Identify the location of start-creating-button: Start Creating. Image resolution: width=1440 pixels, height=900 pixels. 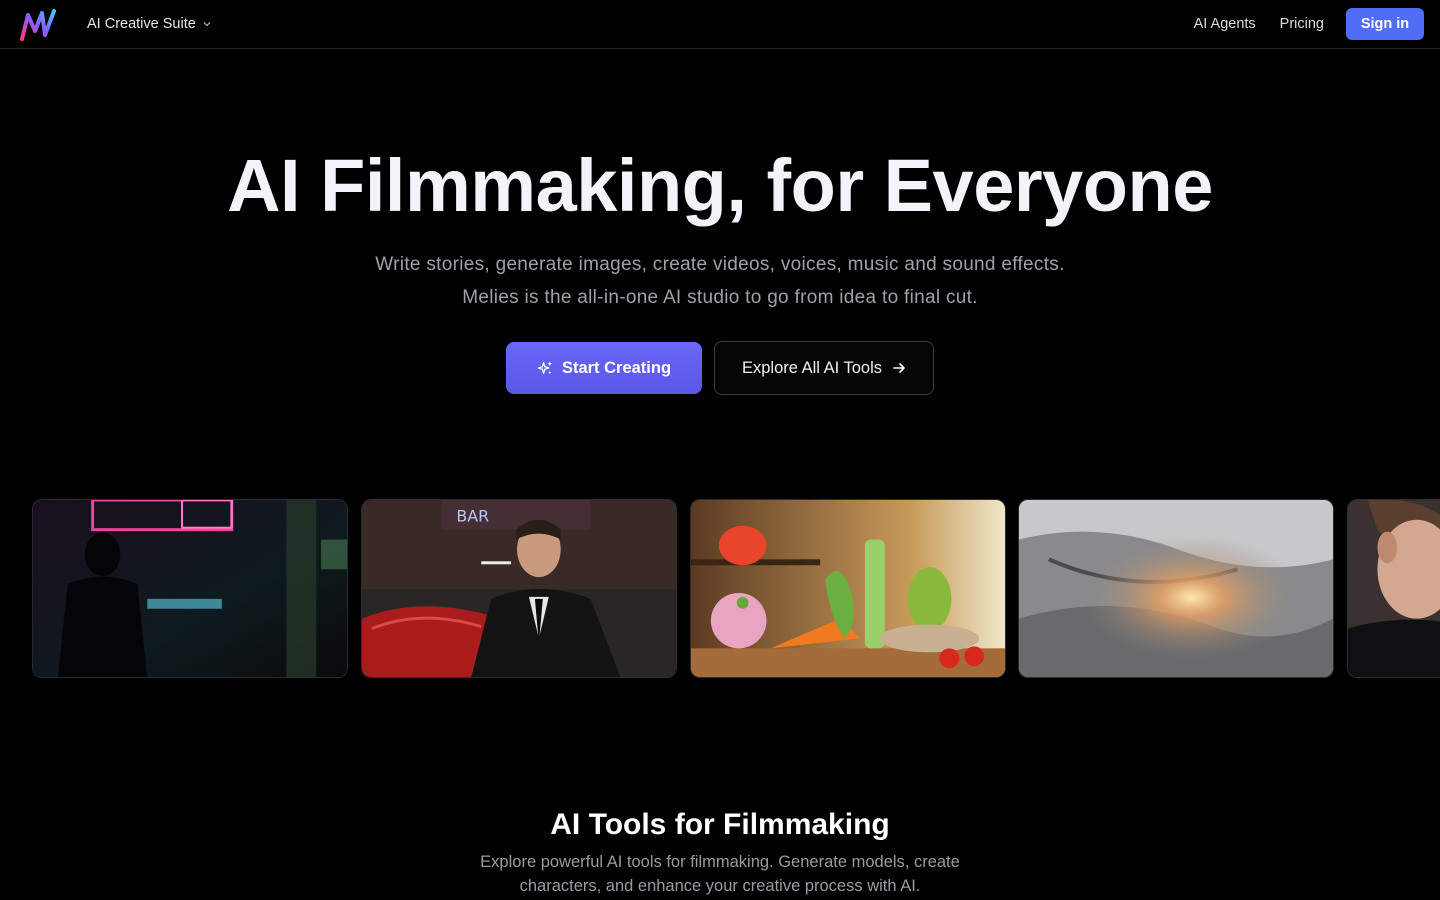
(604, 368).